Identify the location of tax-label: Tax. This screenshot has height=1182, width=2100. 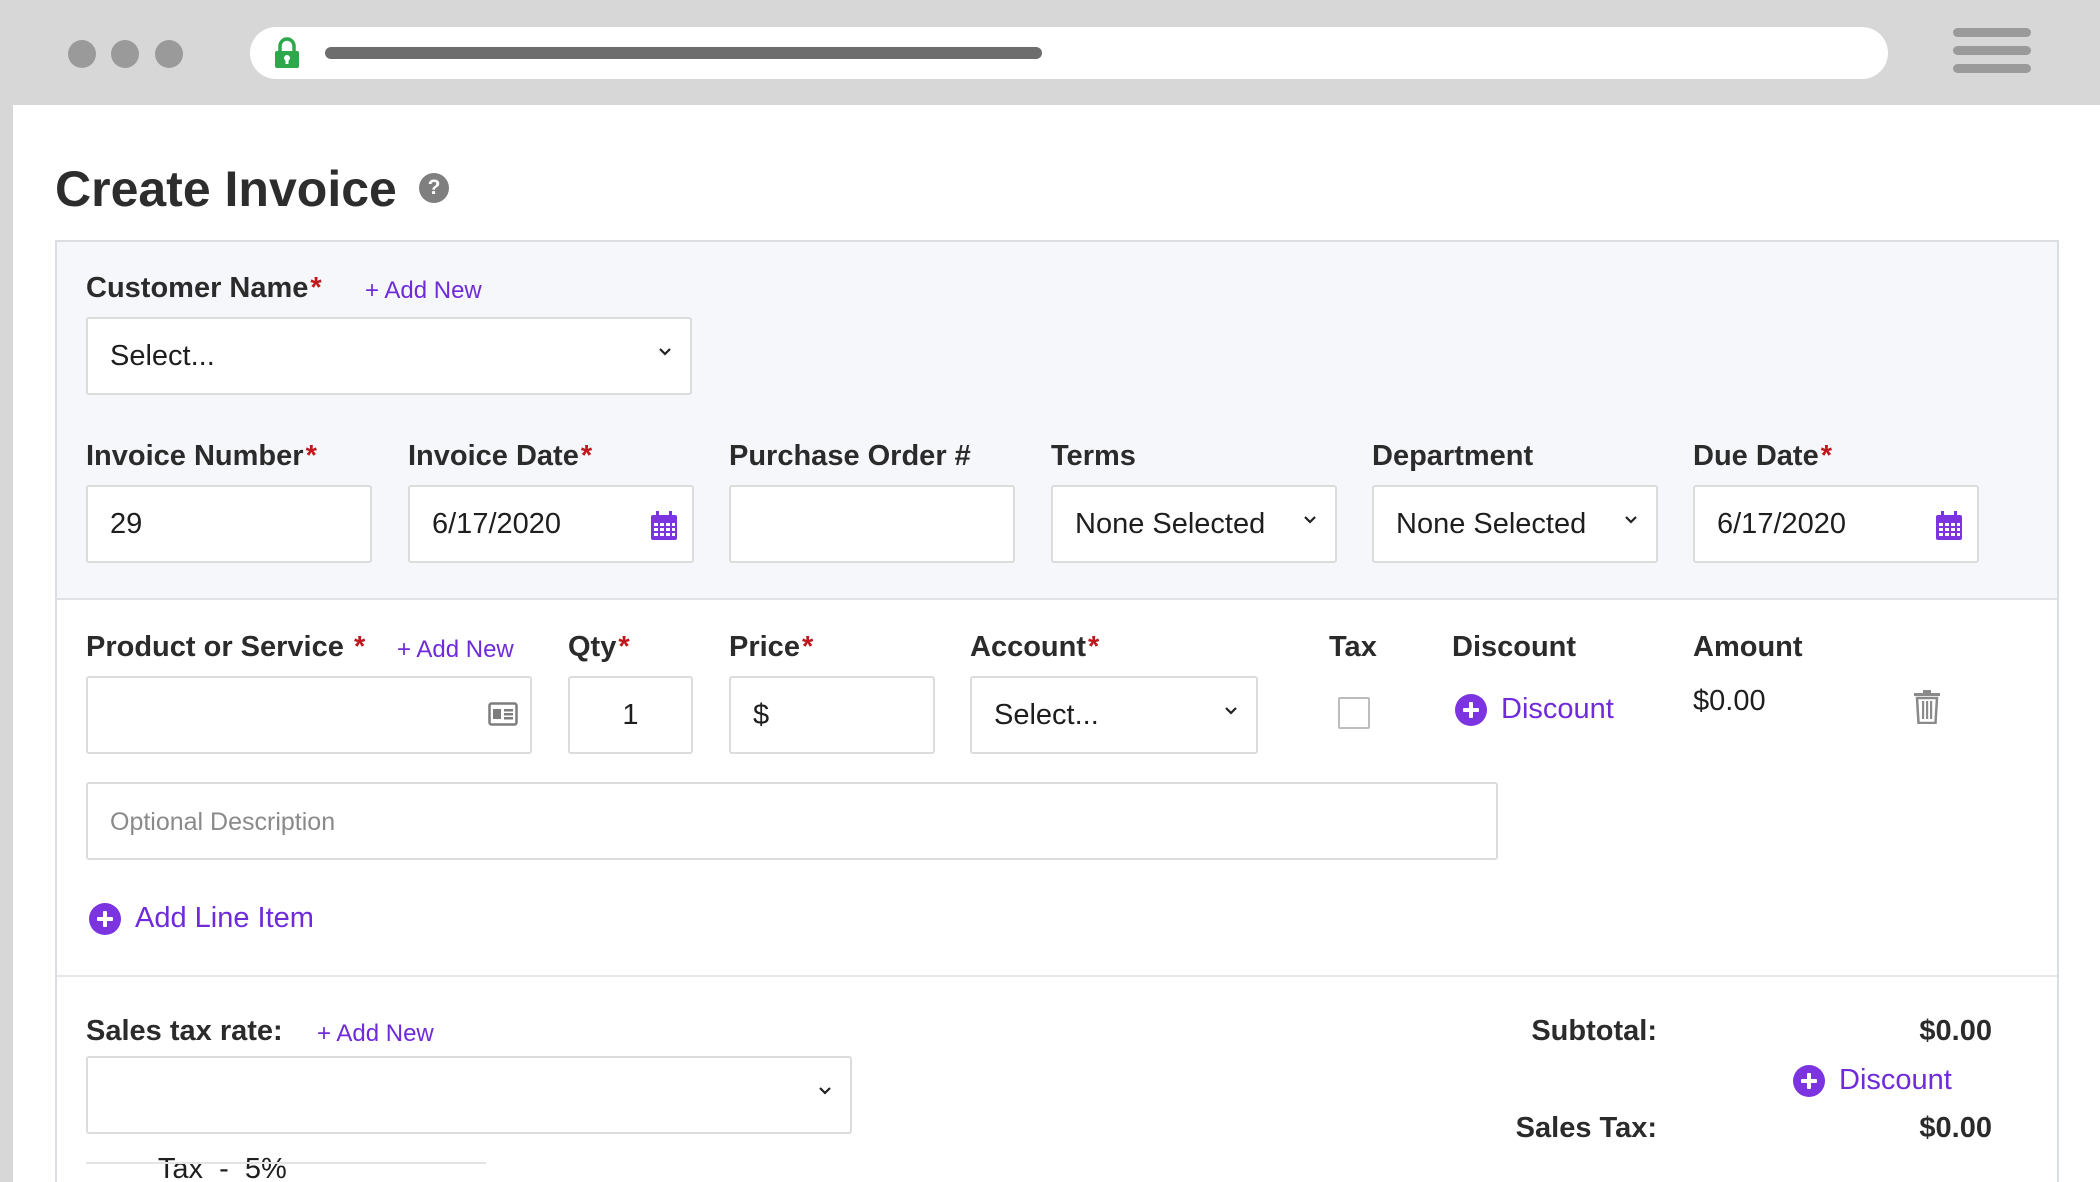
(1353, 647).